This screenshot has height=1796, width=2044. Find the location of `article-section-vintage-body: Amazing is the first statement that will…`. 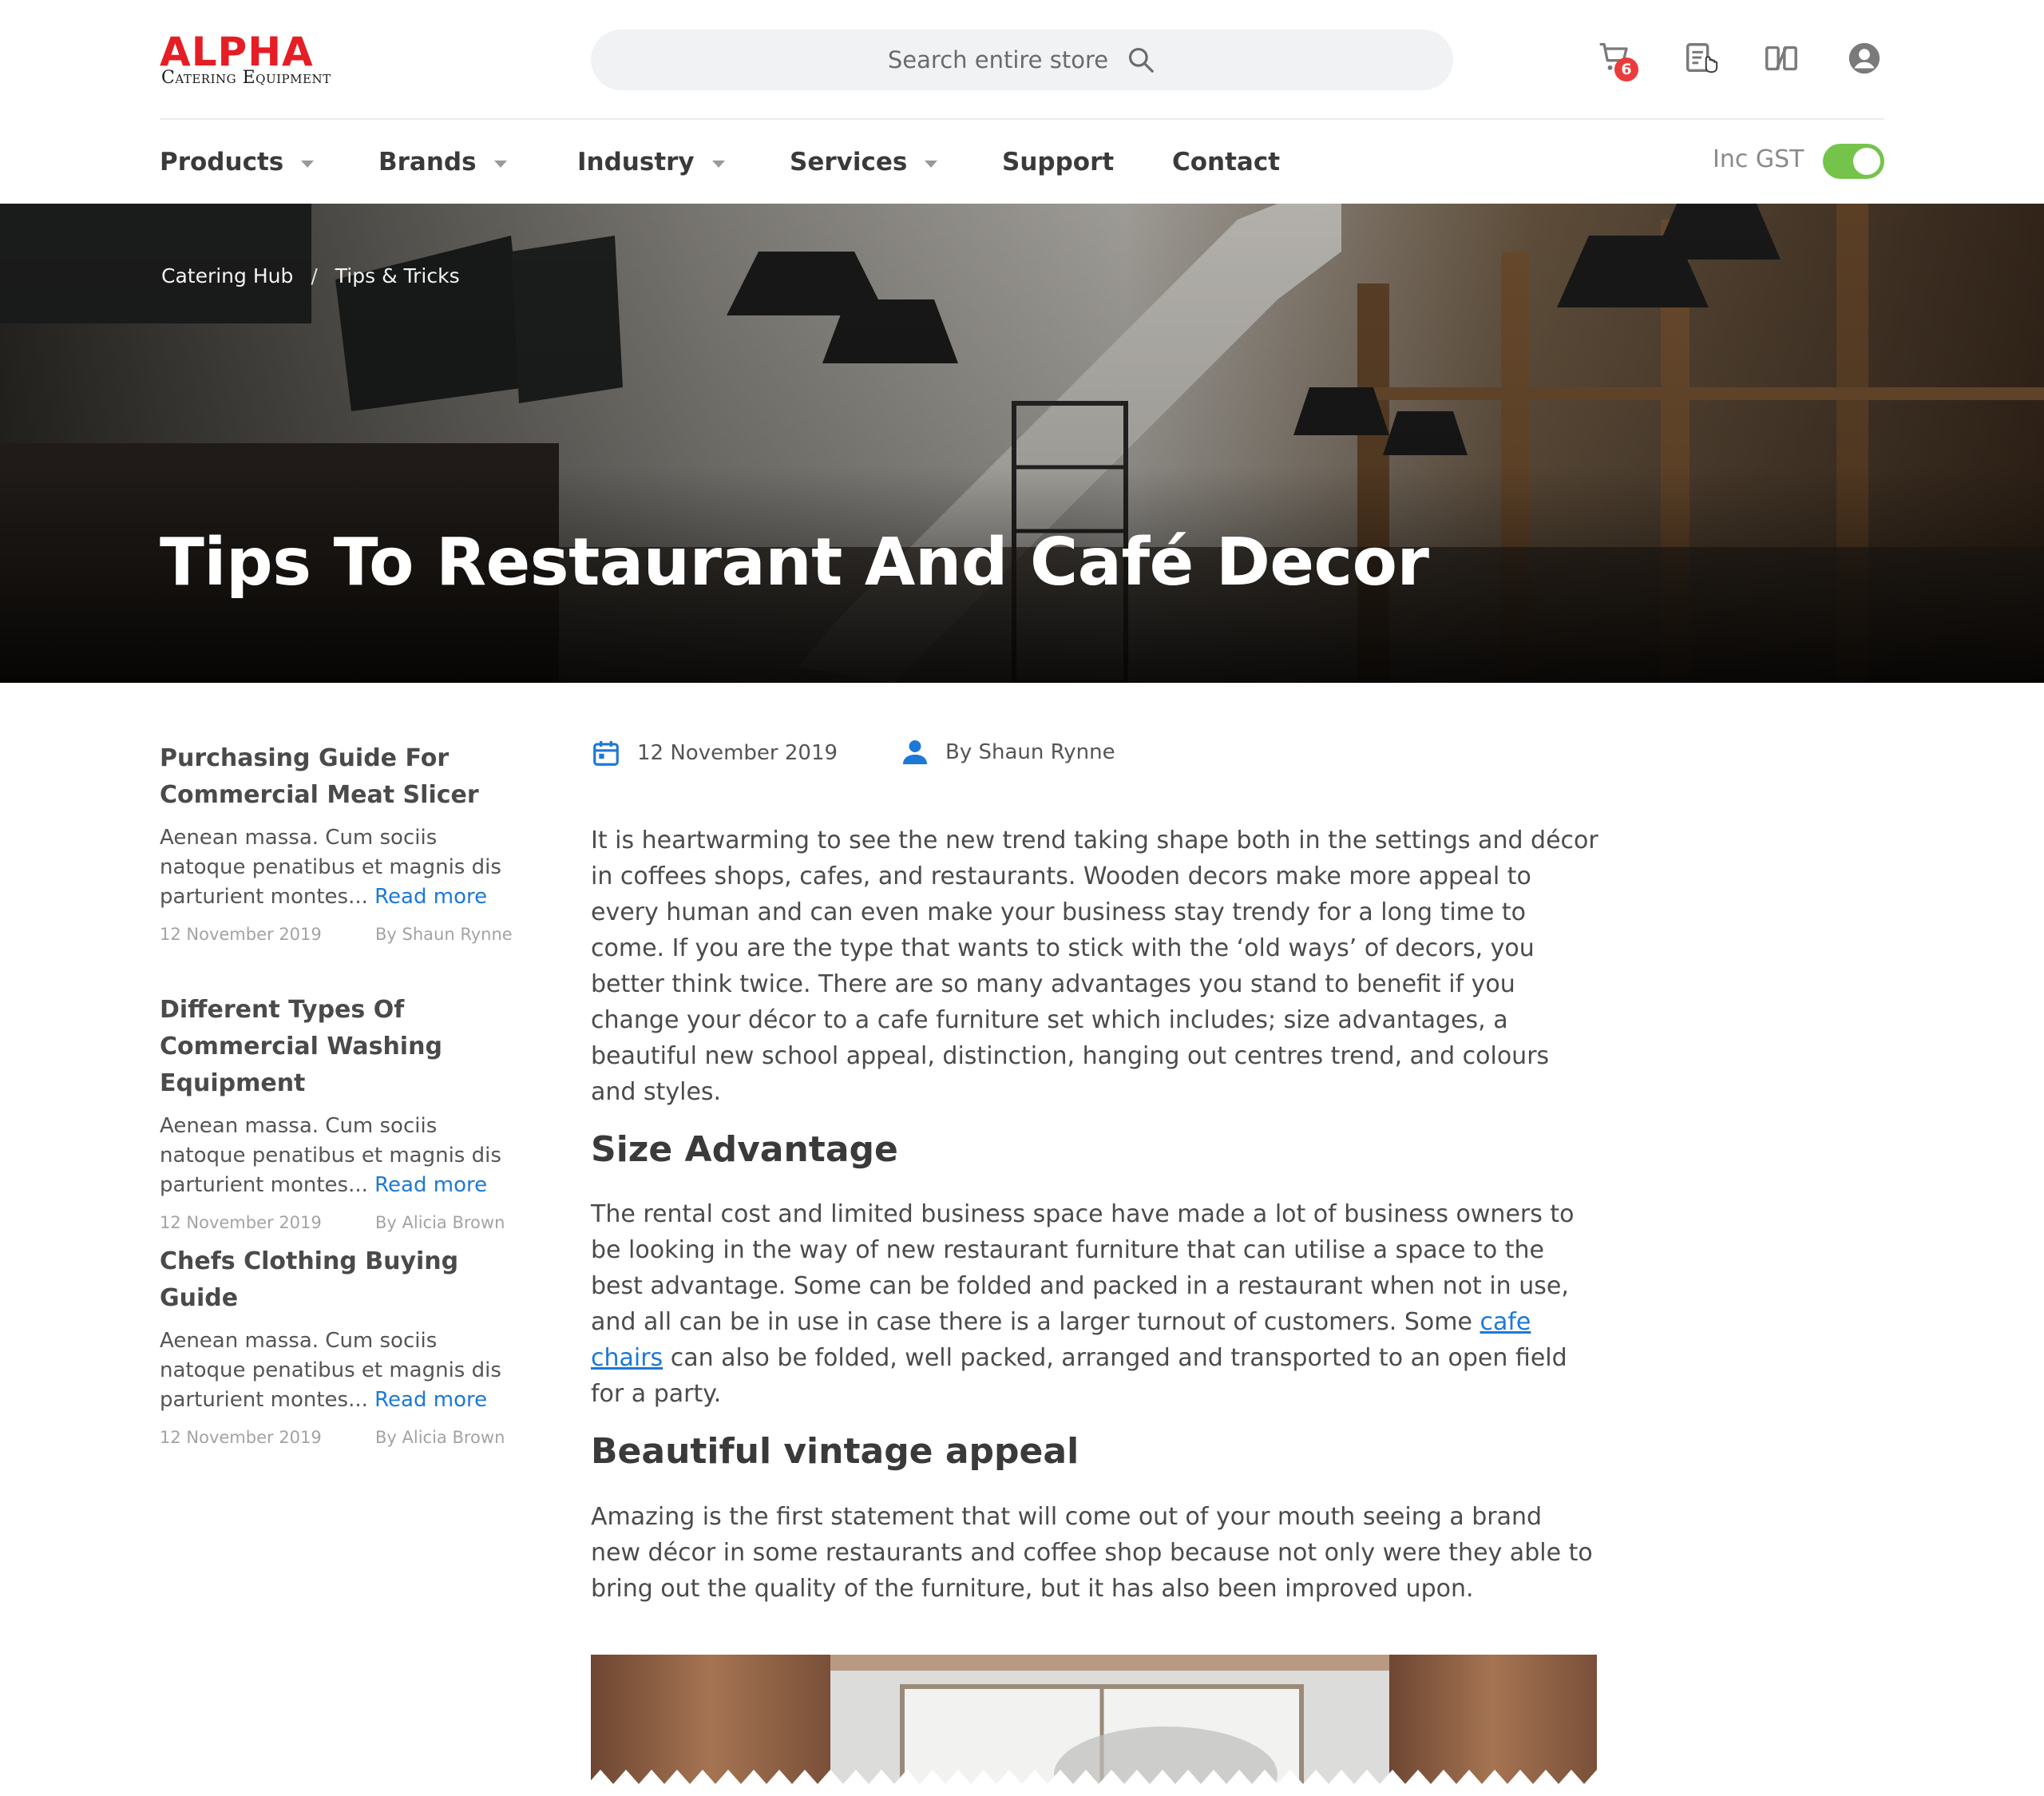

article-section-vintage-body: Amazing is the first statement that will… is located at coordinates (1094, 1553).